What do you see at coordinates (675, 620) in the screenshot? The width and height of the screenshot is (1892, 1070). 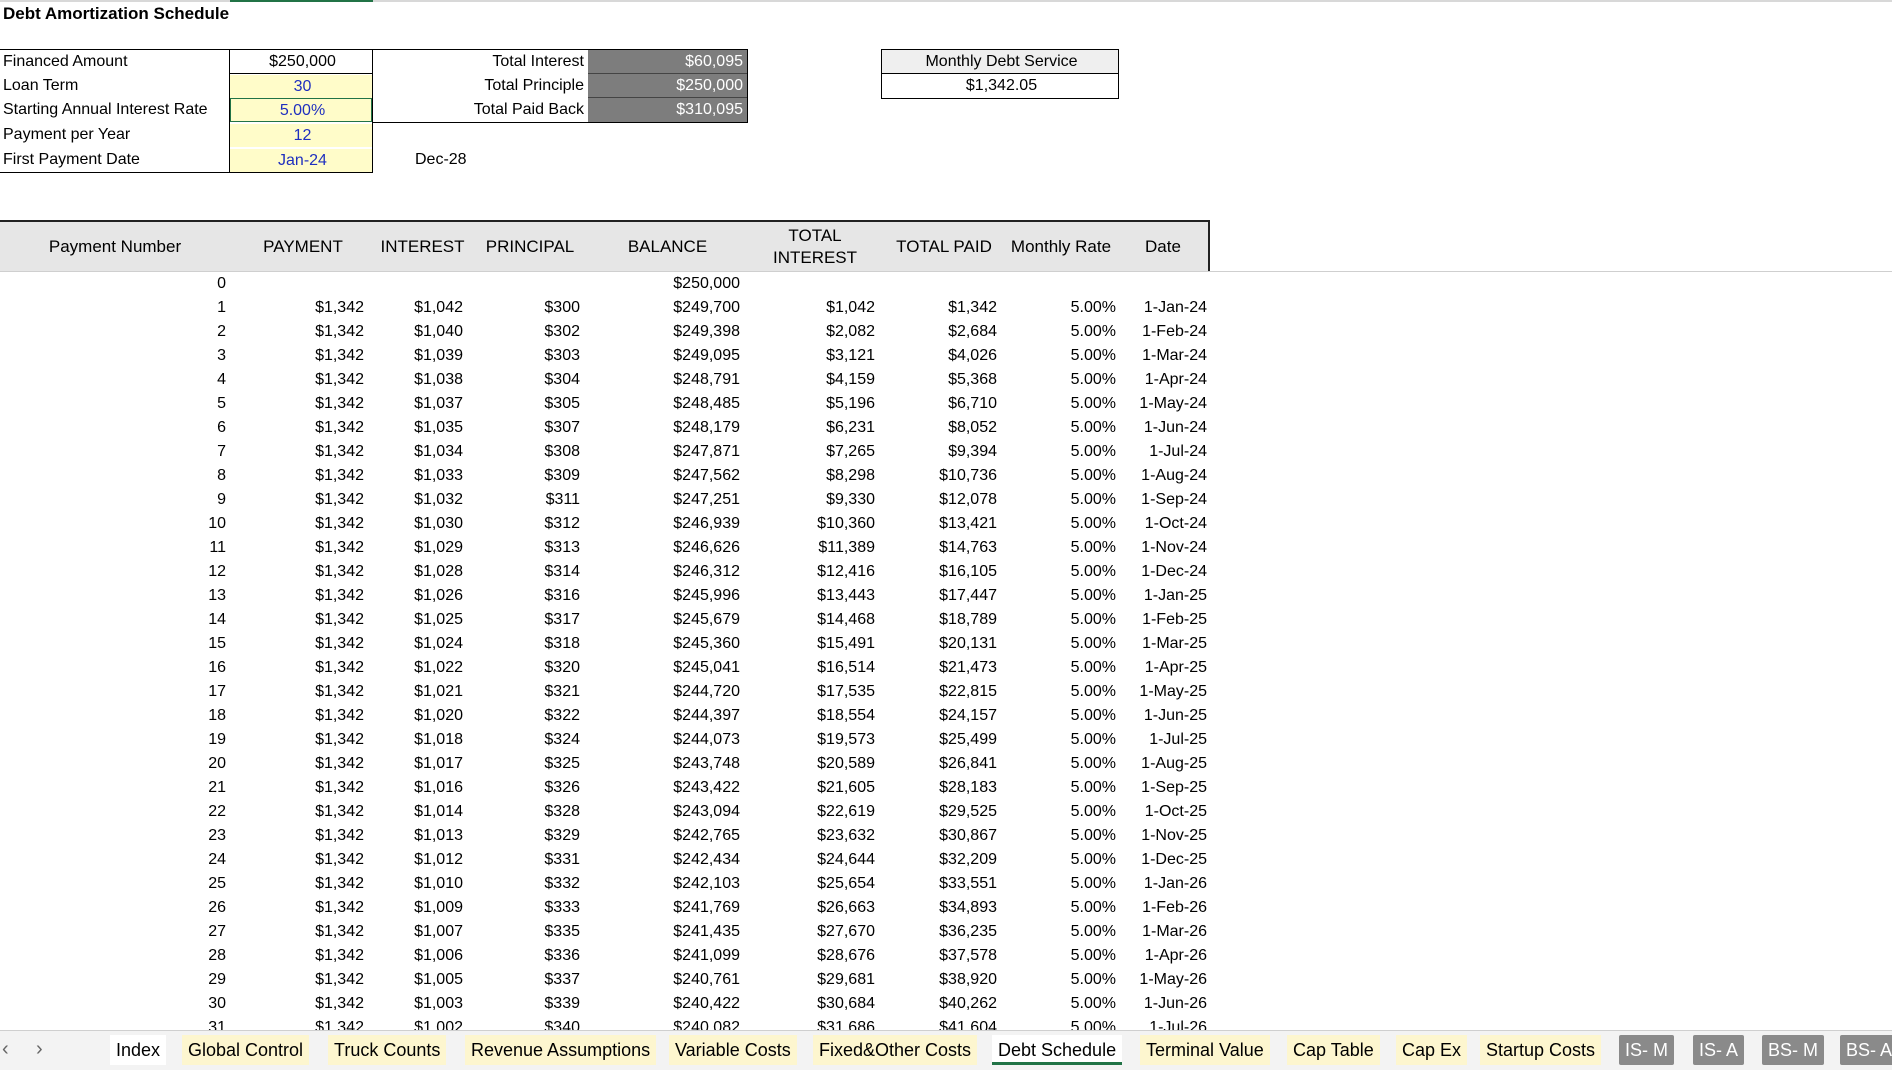 I see `cell-balance: $245,679` at bounding box center [675, 620].